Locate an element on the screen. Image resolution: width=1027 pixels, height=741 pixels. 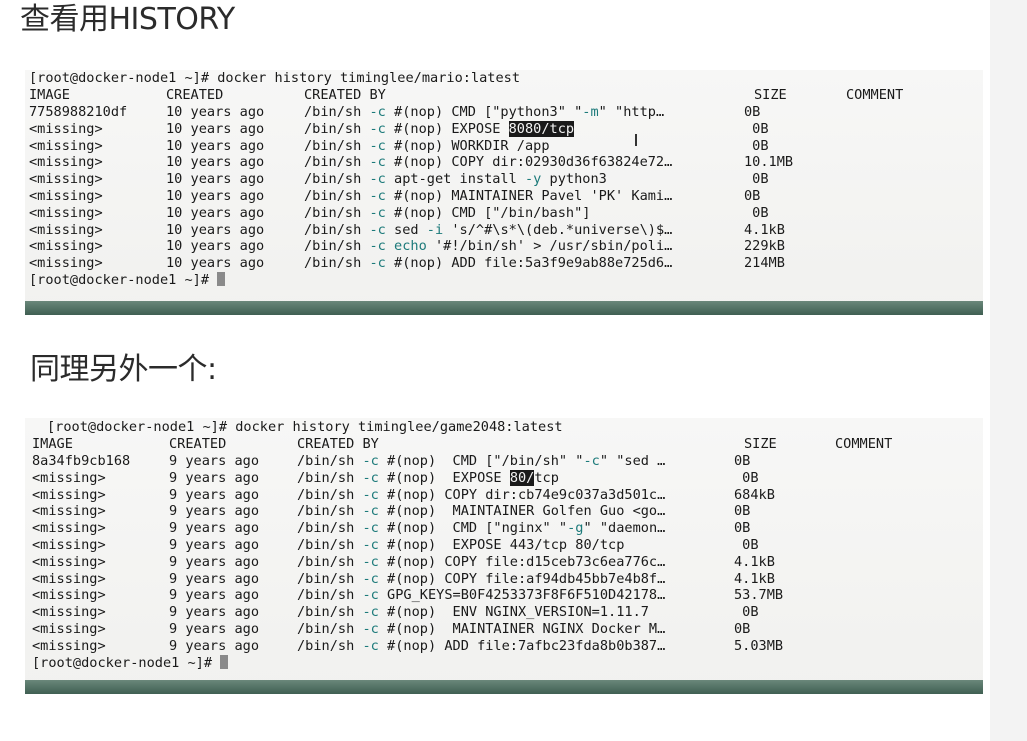
command-text: #(nop) ENV NGINX_VERSION=1.11.7 is located at coordinates (513, 612).